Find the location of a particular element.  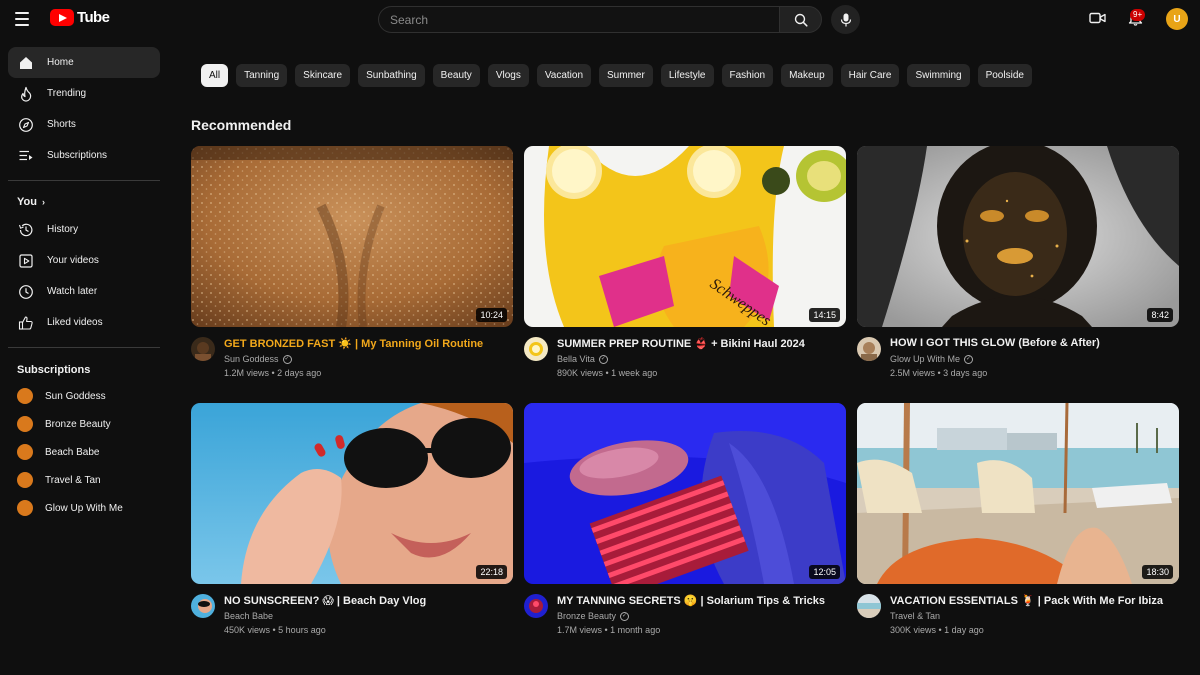

sidebar-item-history: History is located at coordinates (84, 229).